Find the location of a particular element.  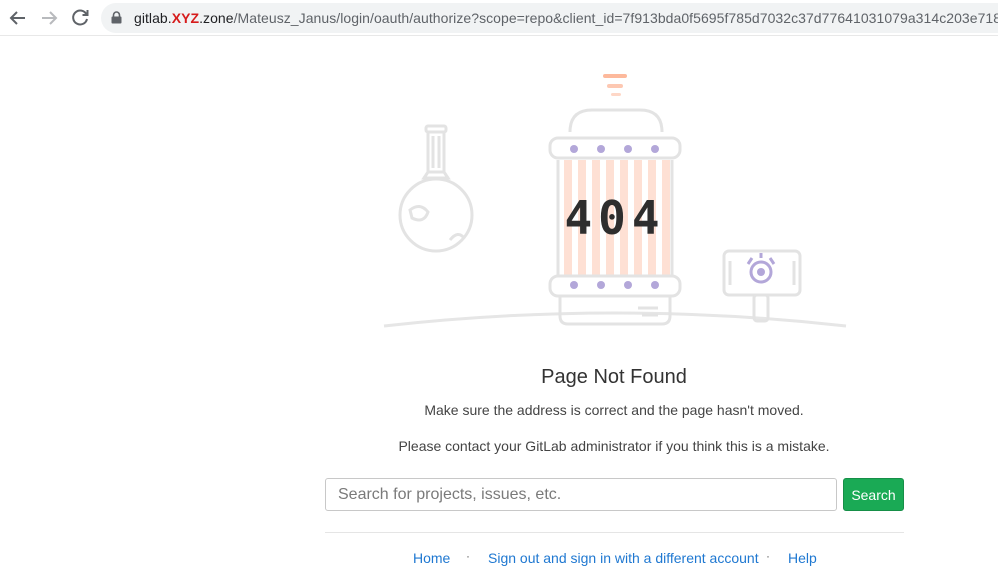

search-button: Search is located at coordinates (873, 494).